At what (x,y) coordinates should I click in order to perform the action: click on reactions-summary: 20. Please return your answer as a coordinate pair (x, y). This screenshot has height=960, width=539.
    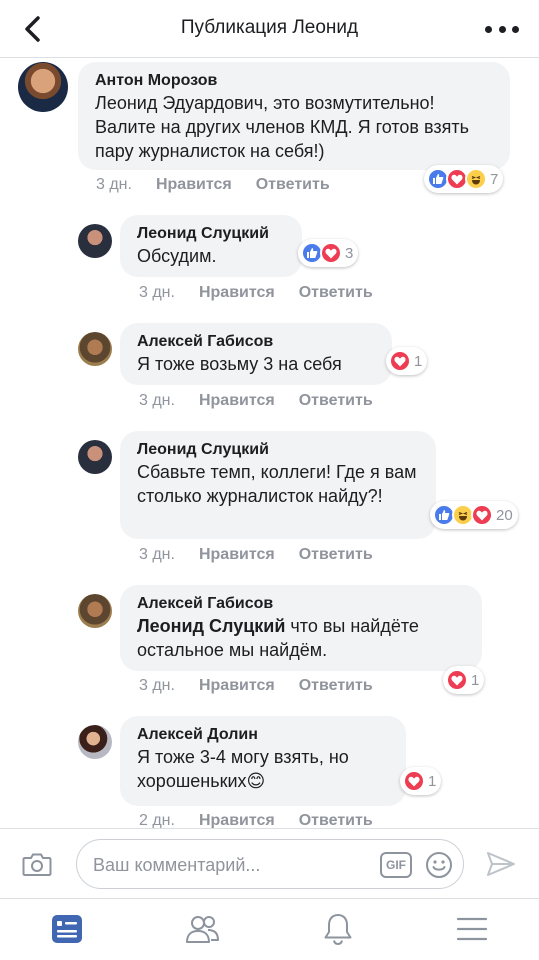
    Looking at the image, I should click on (474, 515).